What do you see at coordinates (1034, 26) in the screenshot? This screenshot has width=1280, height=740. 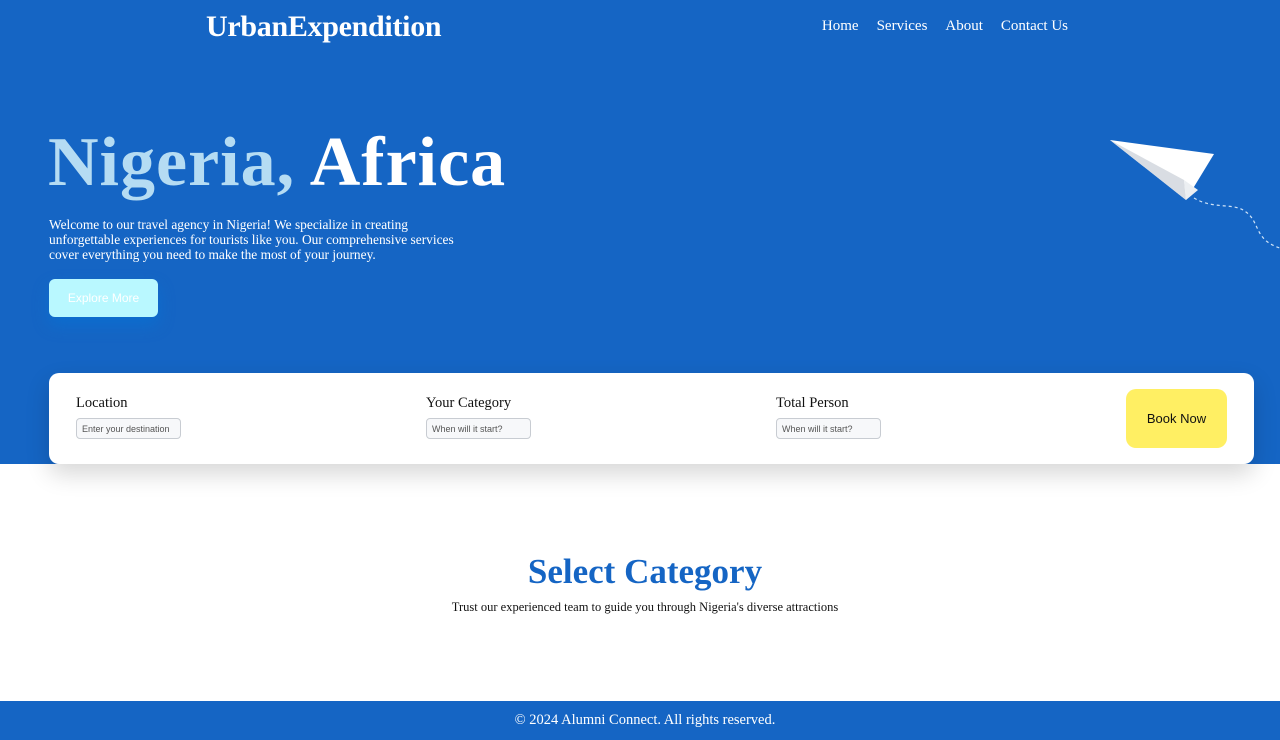 I see `nav-contact-us: Contact Us` at bounding box center [1034, 26].